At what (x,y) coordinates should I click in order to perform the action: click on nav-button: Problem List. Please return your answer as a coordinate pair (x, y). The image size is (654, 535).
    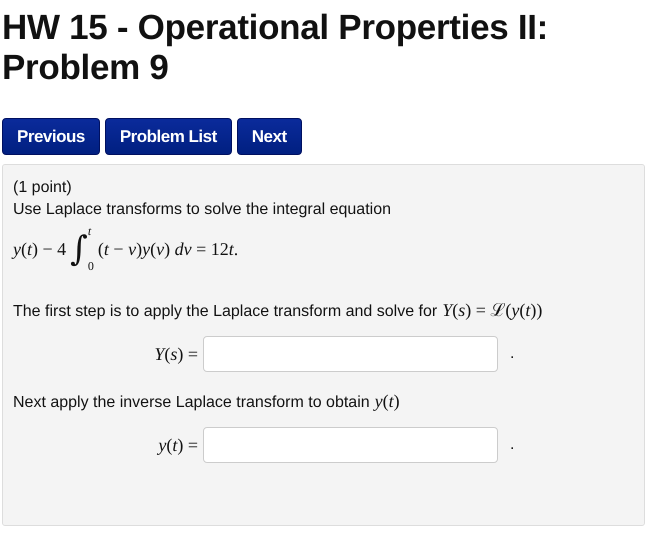
    Looking at the image, I should click on (168, 136).